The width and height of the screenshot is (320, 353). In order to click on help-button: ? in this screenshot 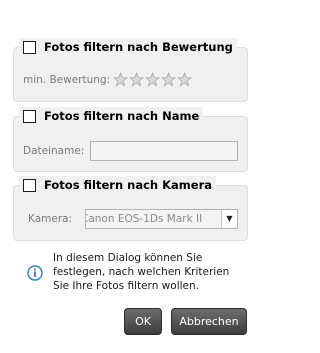, I will do `click(205, 11)`.